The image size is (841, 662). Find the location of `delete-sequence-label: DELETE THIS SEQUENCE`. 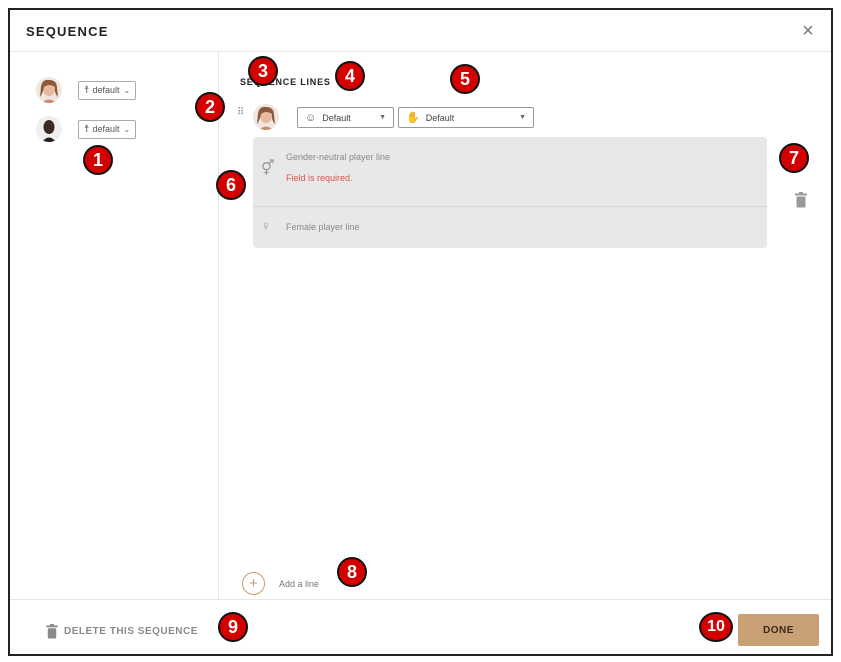

delete-sequence-label: DELETE THIS SEQUENCE is located at coordinates (131, 631).